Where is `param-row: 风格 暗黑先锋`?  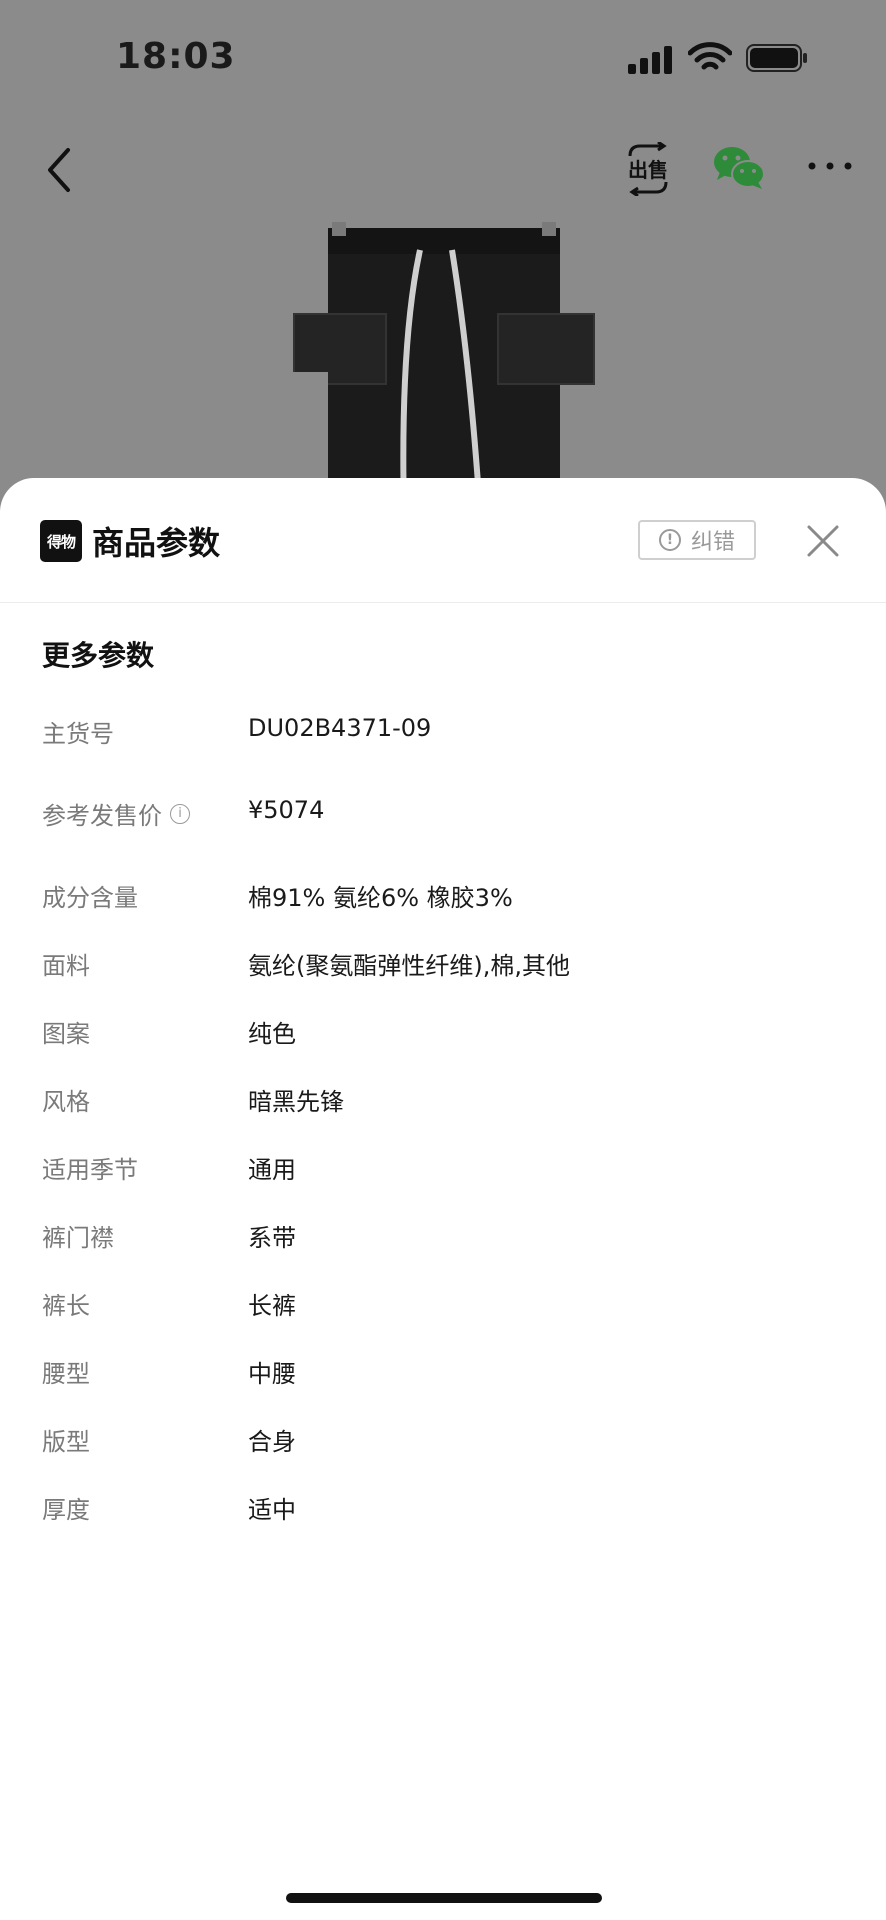 param-row: 风格 暗黑先锋 is located at coordinates (443, 1102).